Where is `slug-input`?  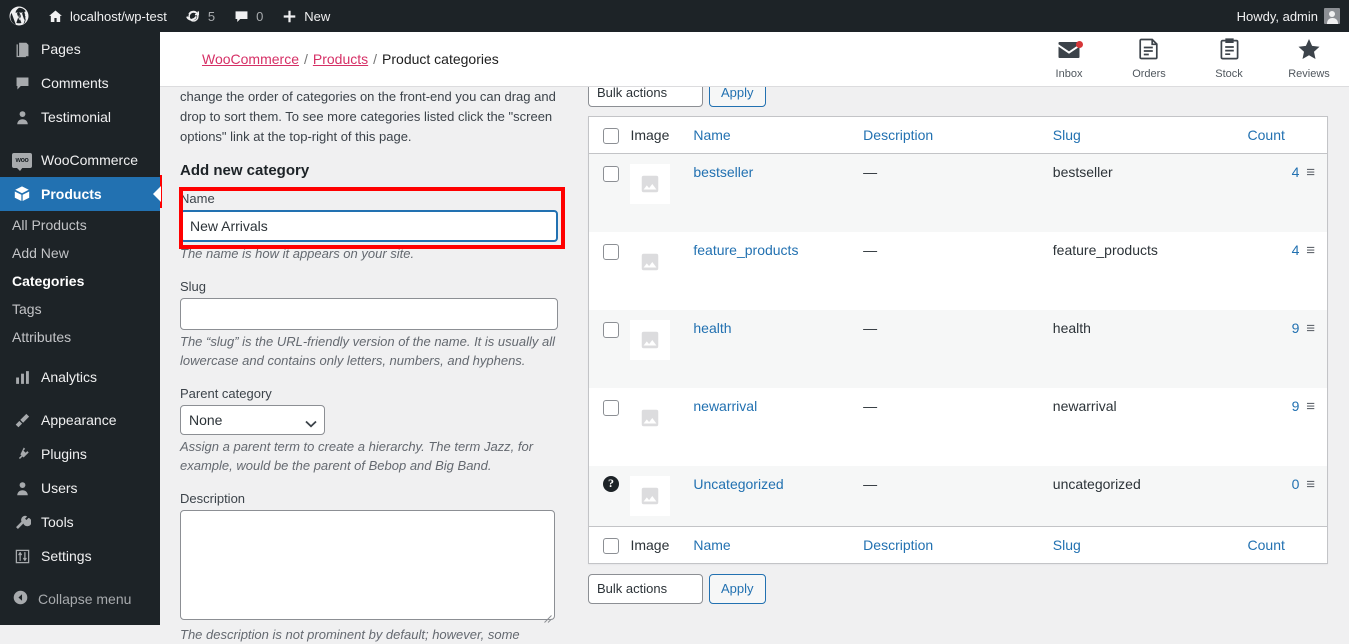
slug-input is located at coordinates (369, 314).